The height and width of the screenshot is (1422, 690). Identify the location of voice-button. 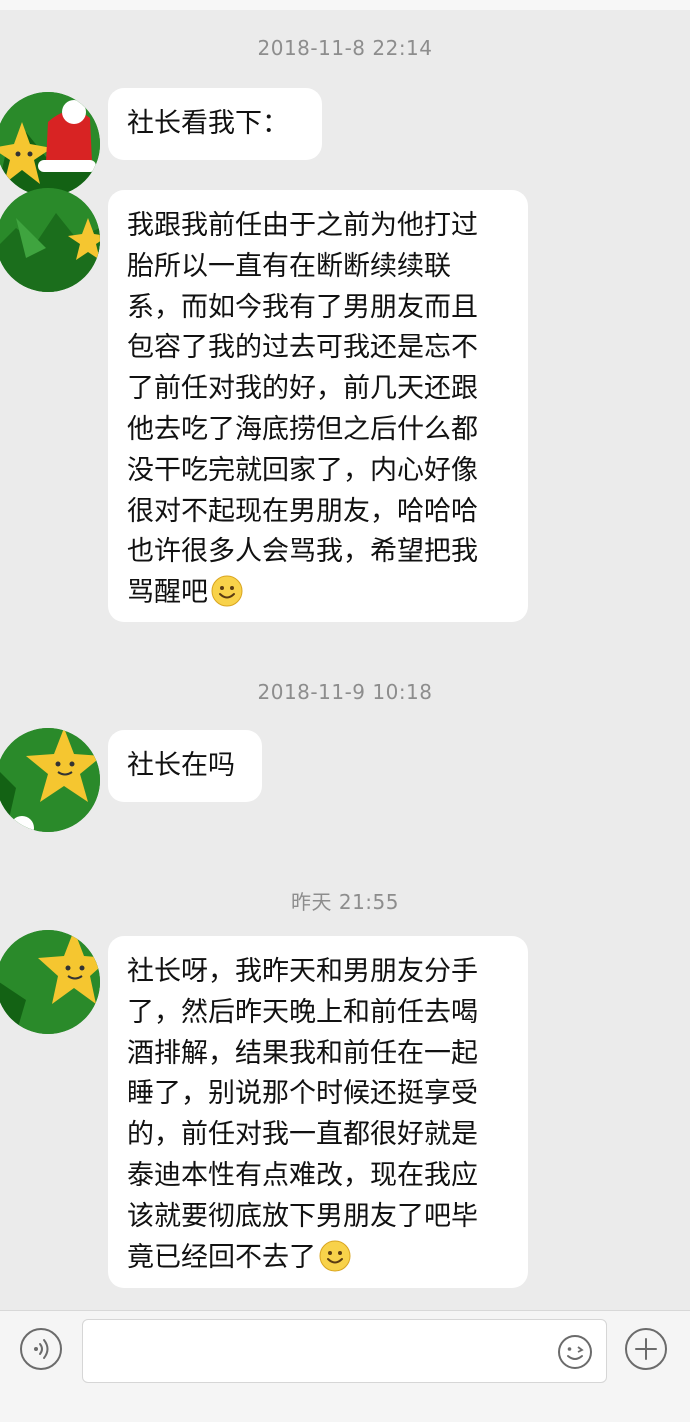
(41, 1349).